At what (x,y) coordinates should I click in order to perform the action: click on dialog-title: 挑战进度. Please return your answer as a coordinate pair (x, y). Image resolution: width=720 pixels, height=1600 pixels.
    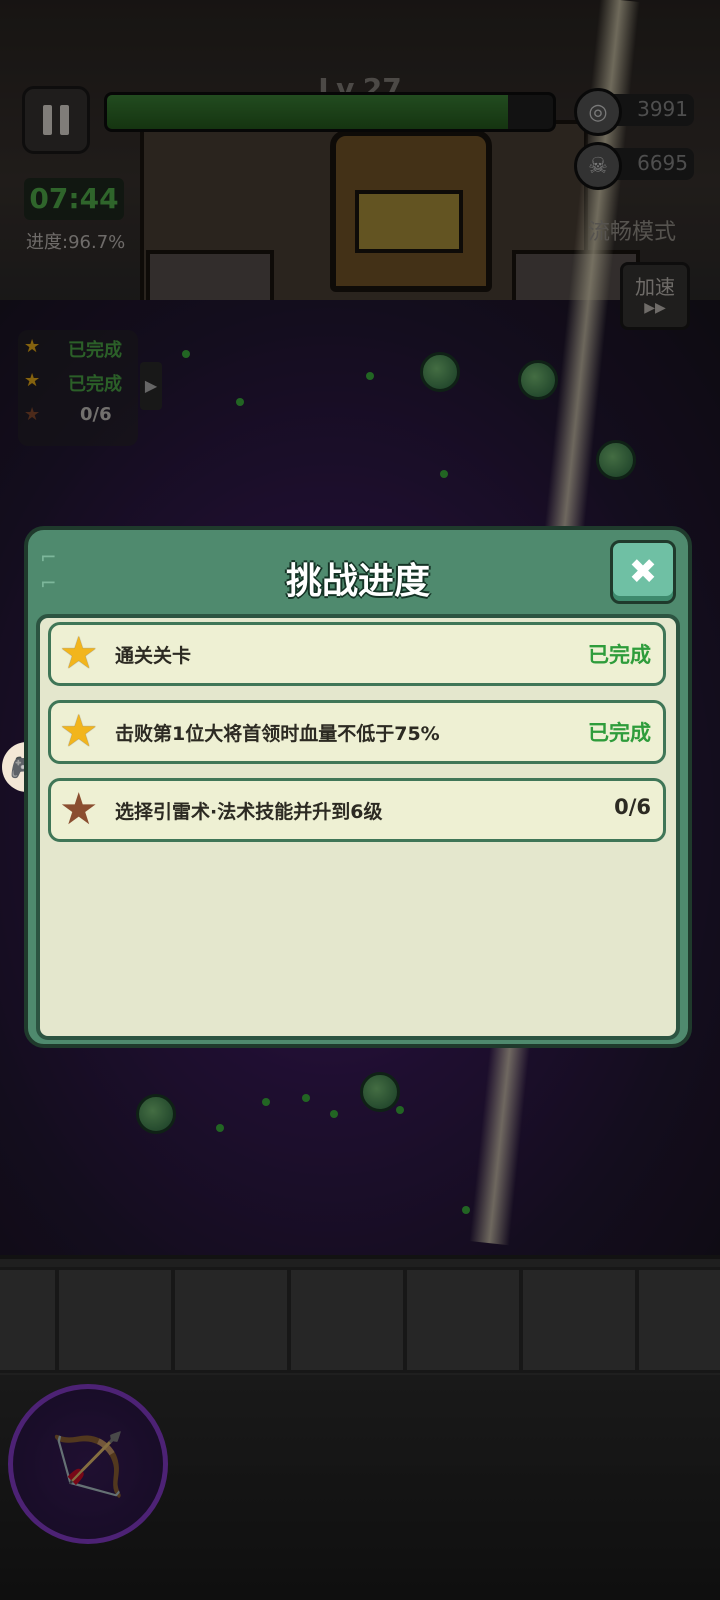
    Looking at the image, I should click on (357, 581).